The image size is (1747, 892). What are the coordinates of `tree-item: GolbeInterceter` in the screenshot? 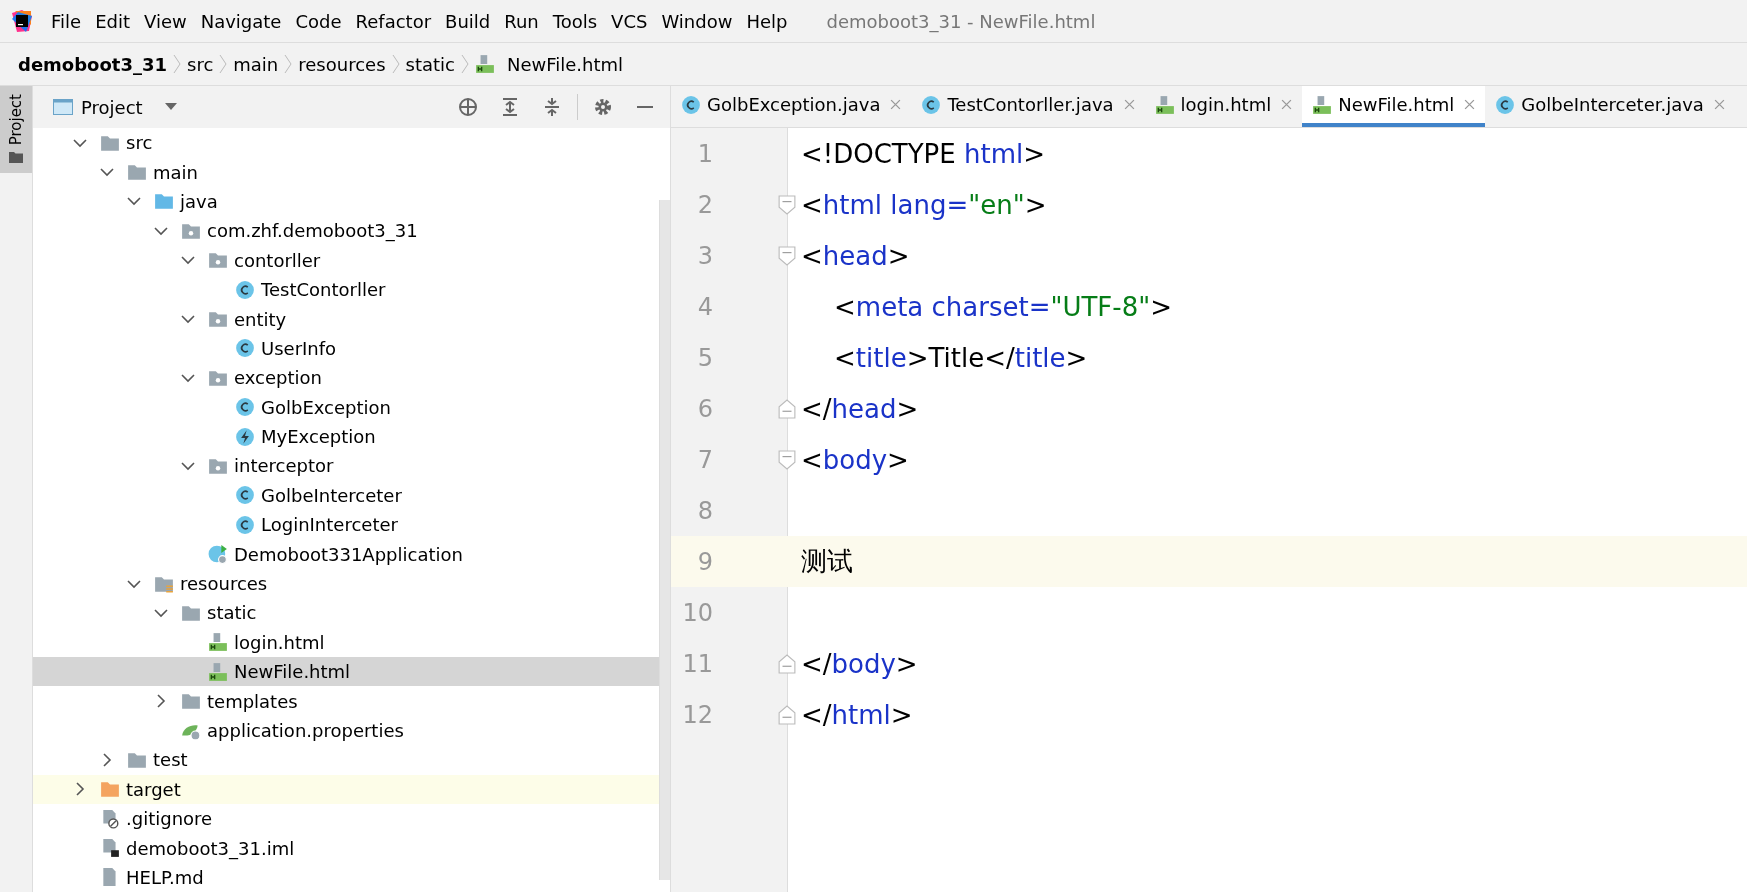 It's located at (346, 495).